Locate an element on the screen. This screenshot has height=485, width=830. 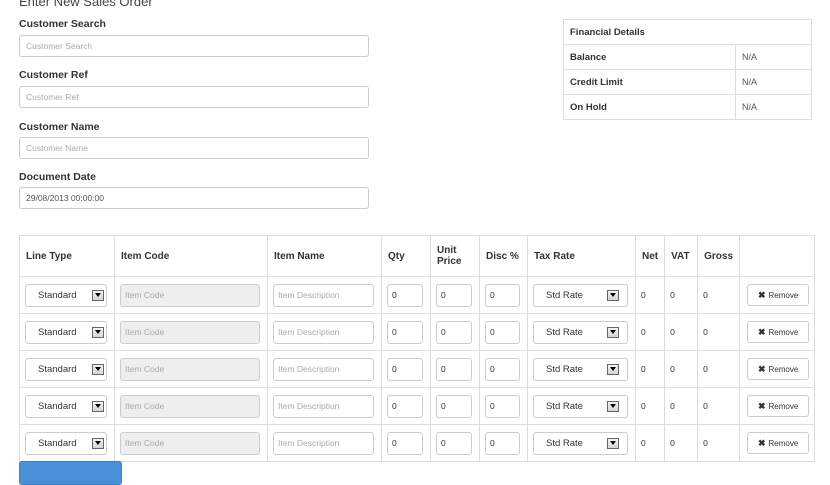
customer-ref-input is located at coordinates (194, 97).